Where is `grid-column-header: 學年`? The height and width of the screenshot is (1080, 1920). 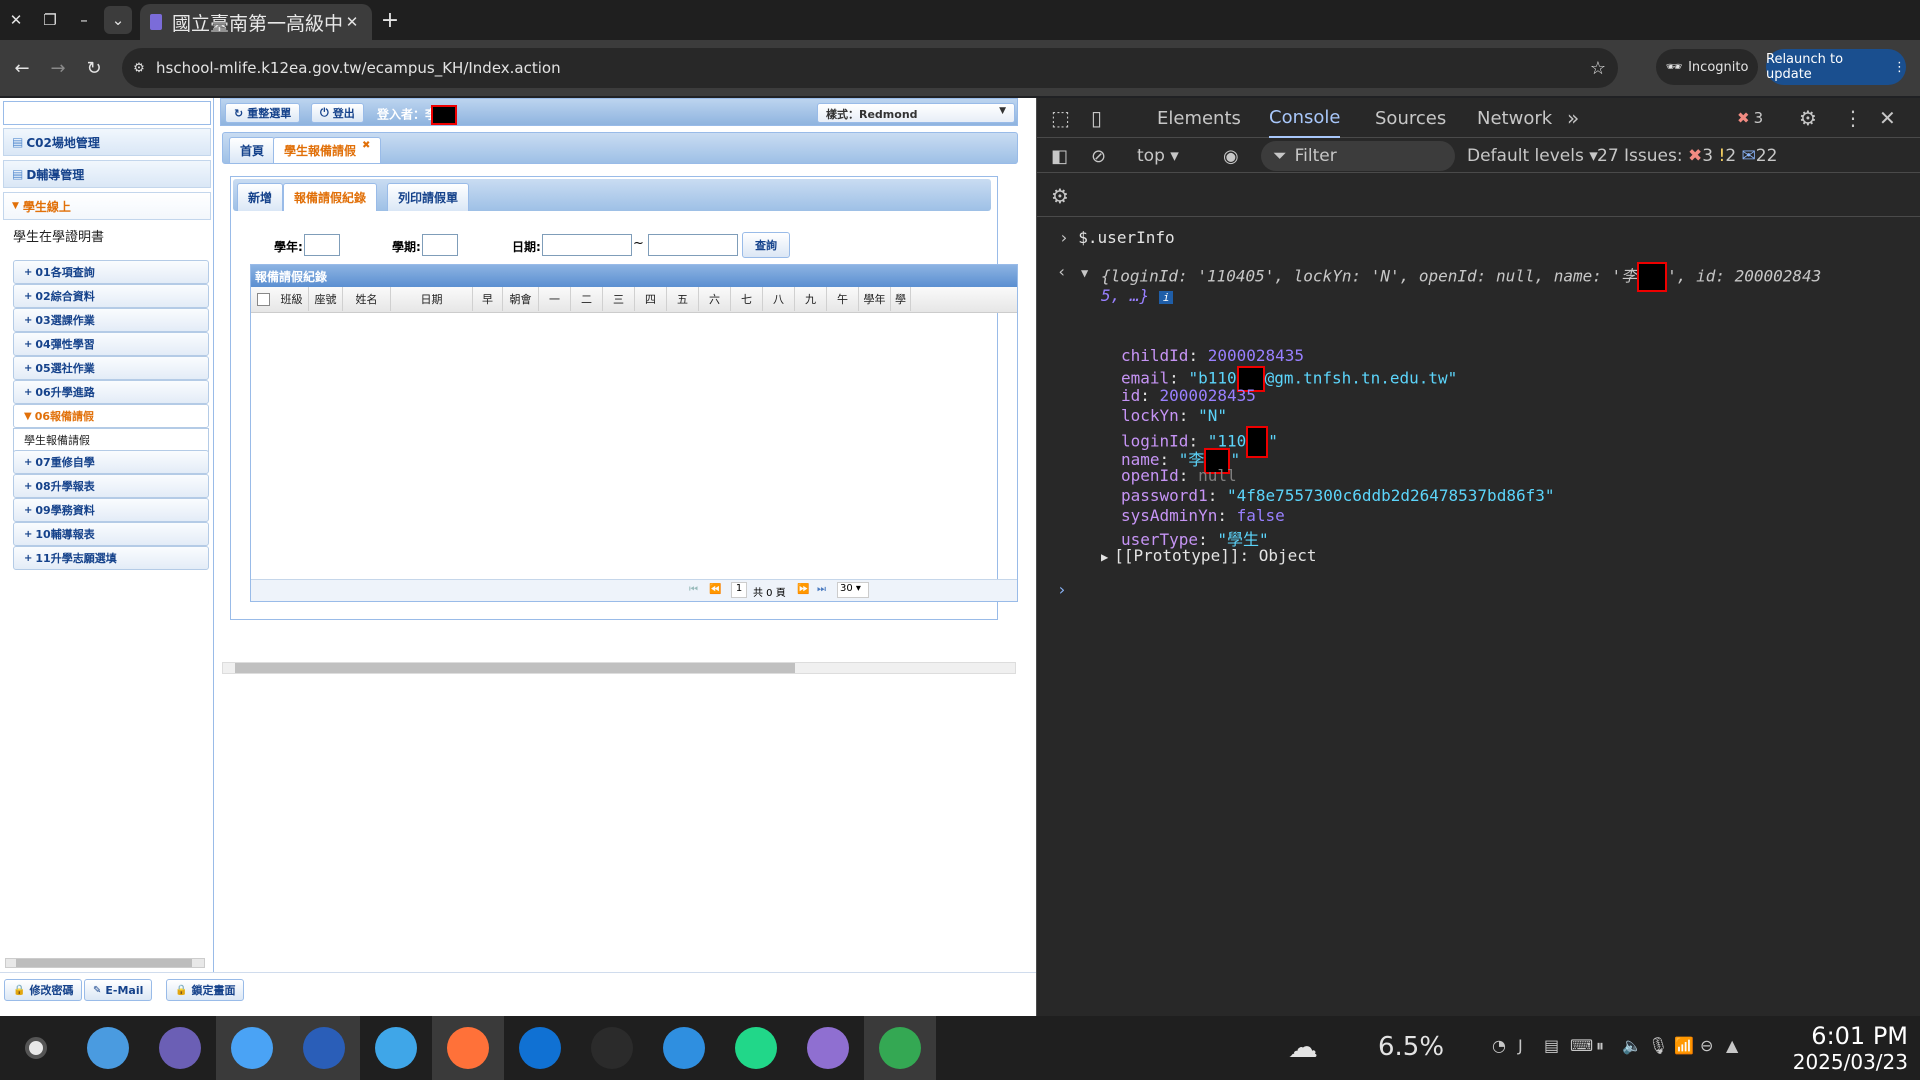
grid-column-header: 學年 is located at coordinates (875, 299).